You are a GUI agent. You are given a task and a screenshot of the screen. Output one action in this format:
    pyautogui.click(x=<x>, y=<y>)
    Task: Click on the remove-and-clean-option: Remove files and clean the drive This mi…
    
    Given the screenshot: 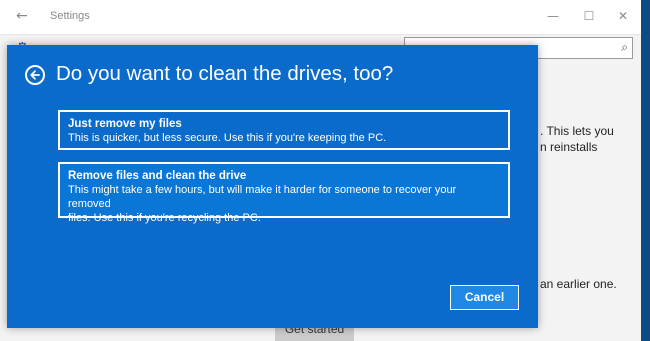 What is the action you would take?
    pyautogui.click(x=284, y=193)
    